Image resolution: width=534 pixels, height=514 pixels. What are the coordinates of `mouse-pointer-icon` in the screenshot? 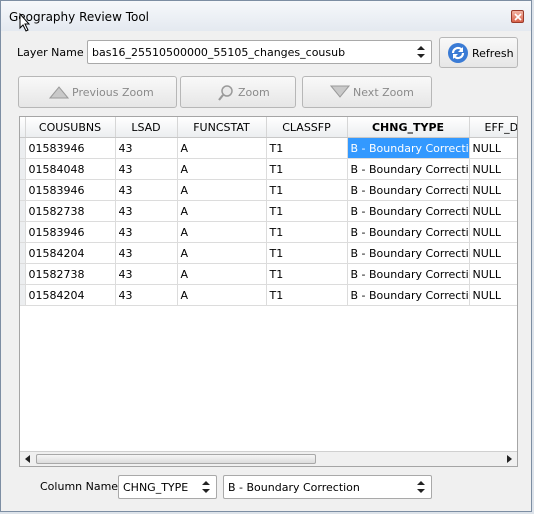 It's located at (25, 22).